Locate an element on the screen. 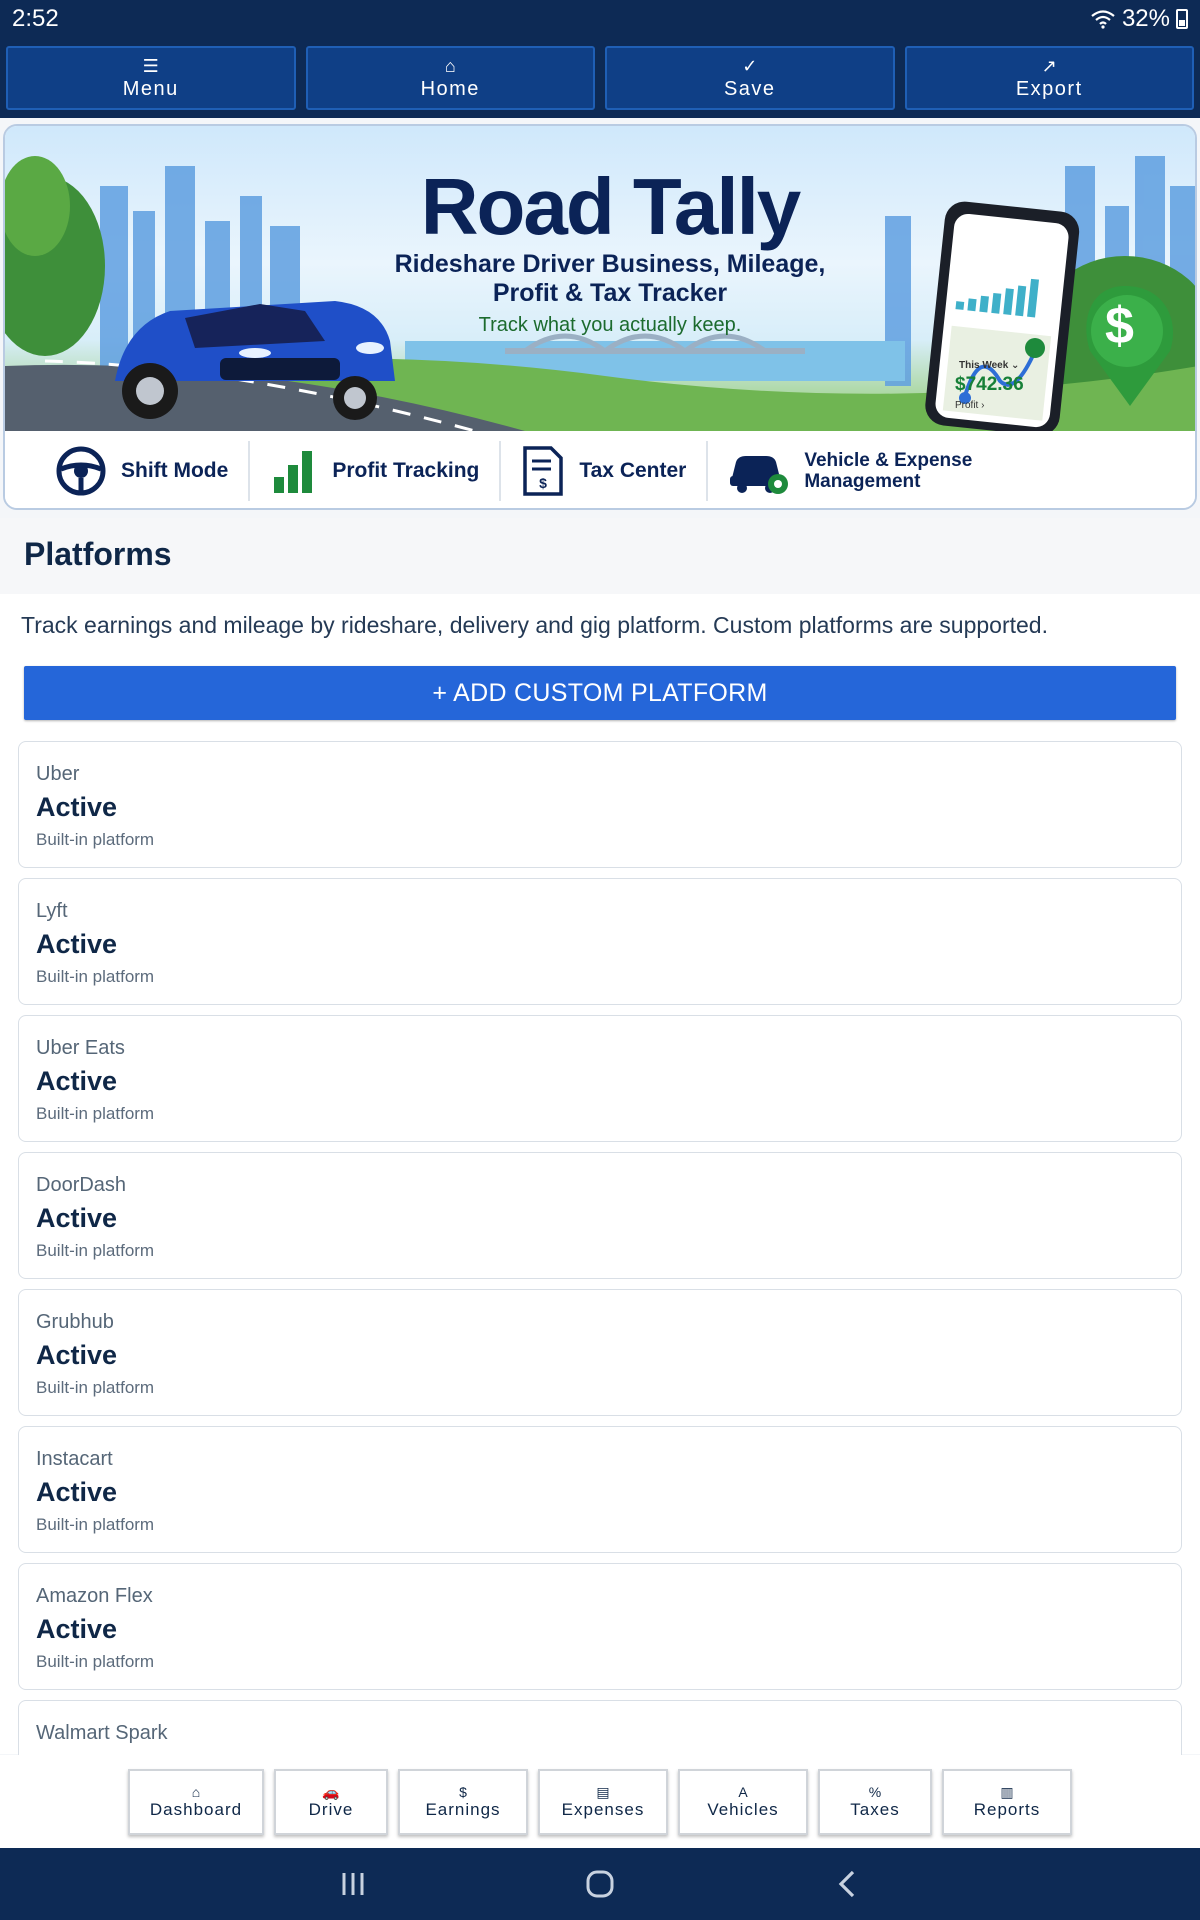 The image size is (1200, 1920). status-right: 32% is located at coordinates (1139, 19).